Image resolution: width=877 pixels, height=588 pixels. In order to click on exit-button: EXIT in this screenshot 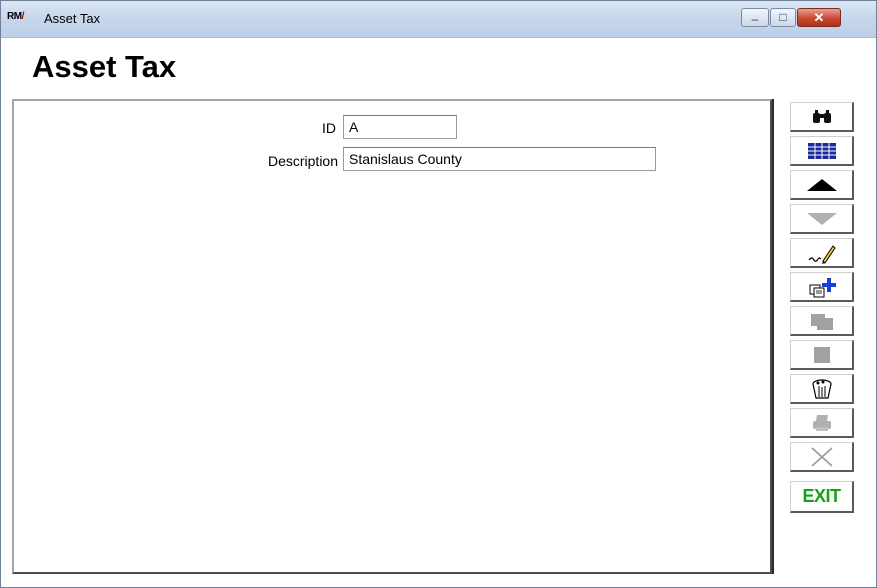, I will do `click(822, 497)`.